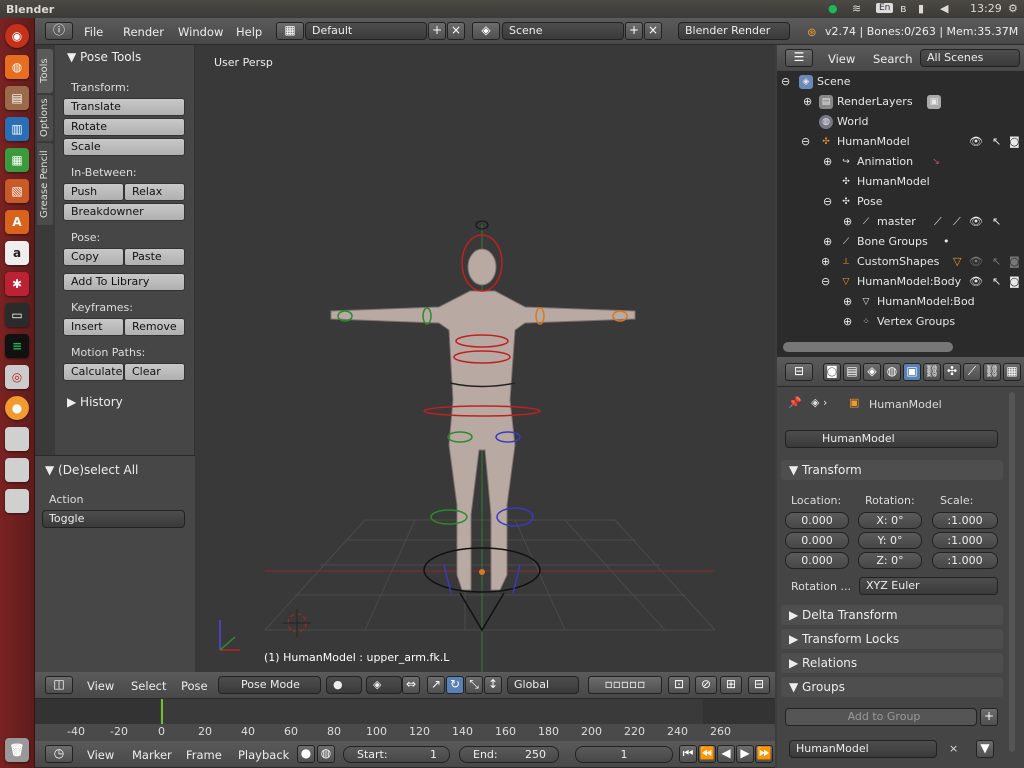  I want to click on outliner-row-pose: ⊖ ✣ Pose, so click(900, 202).